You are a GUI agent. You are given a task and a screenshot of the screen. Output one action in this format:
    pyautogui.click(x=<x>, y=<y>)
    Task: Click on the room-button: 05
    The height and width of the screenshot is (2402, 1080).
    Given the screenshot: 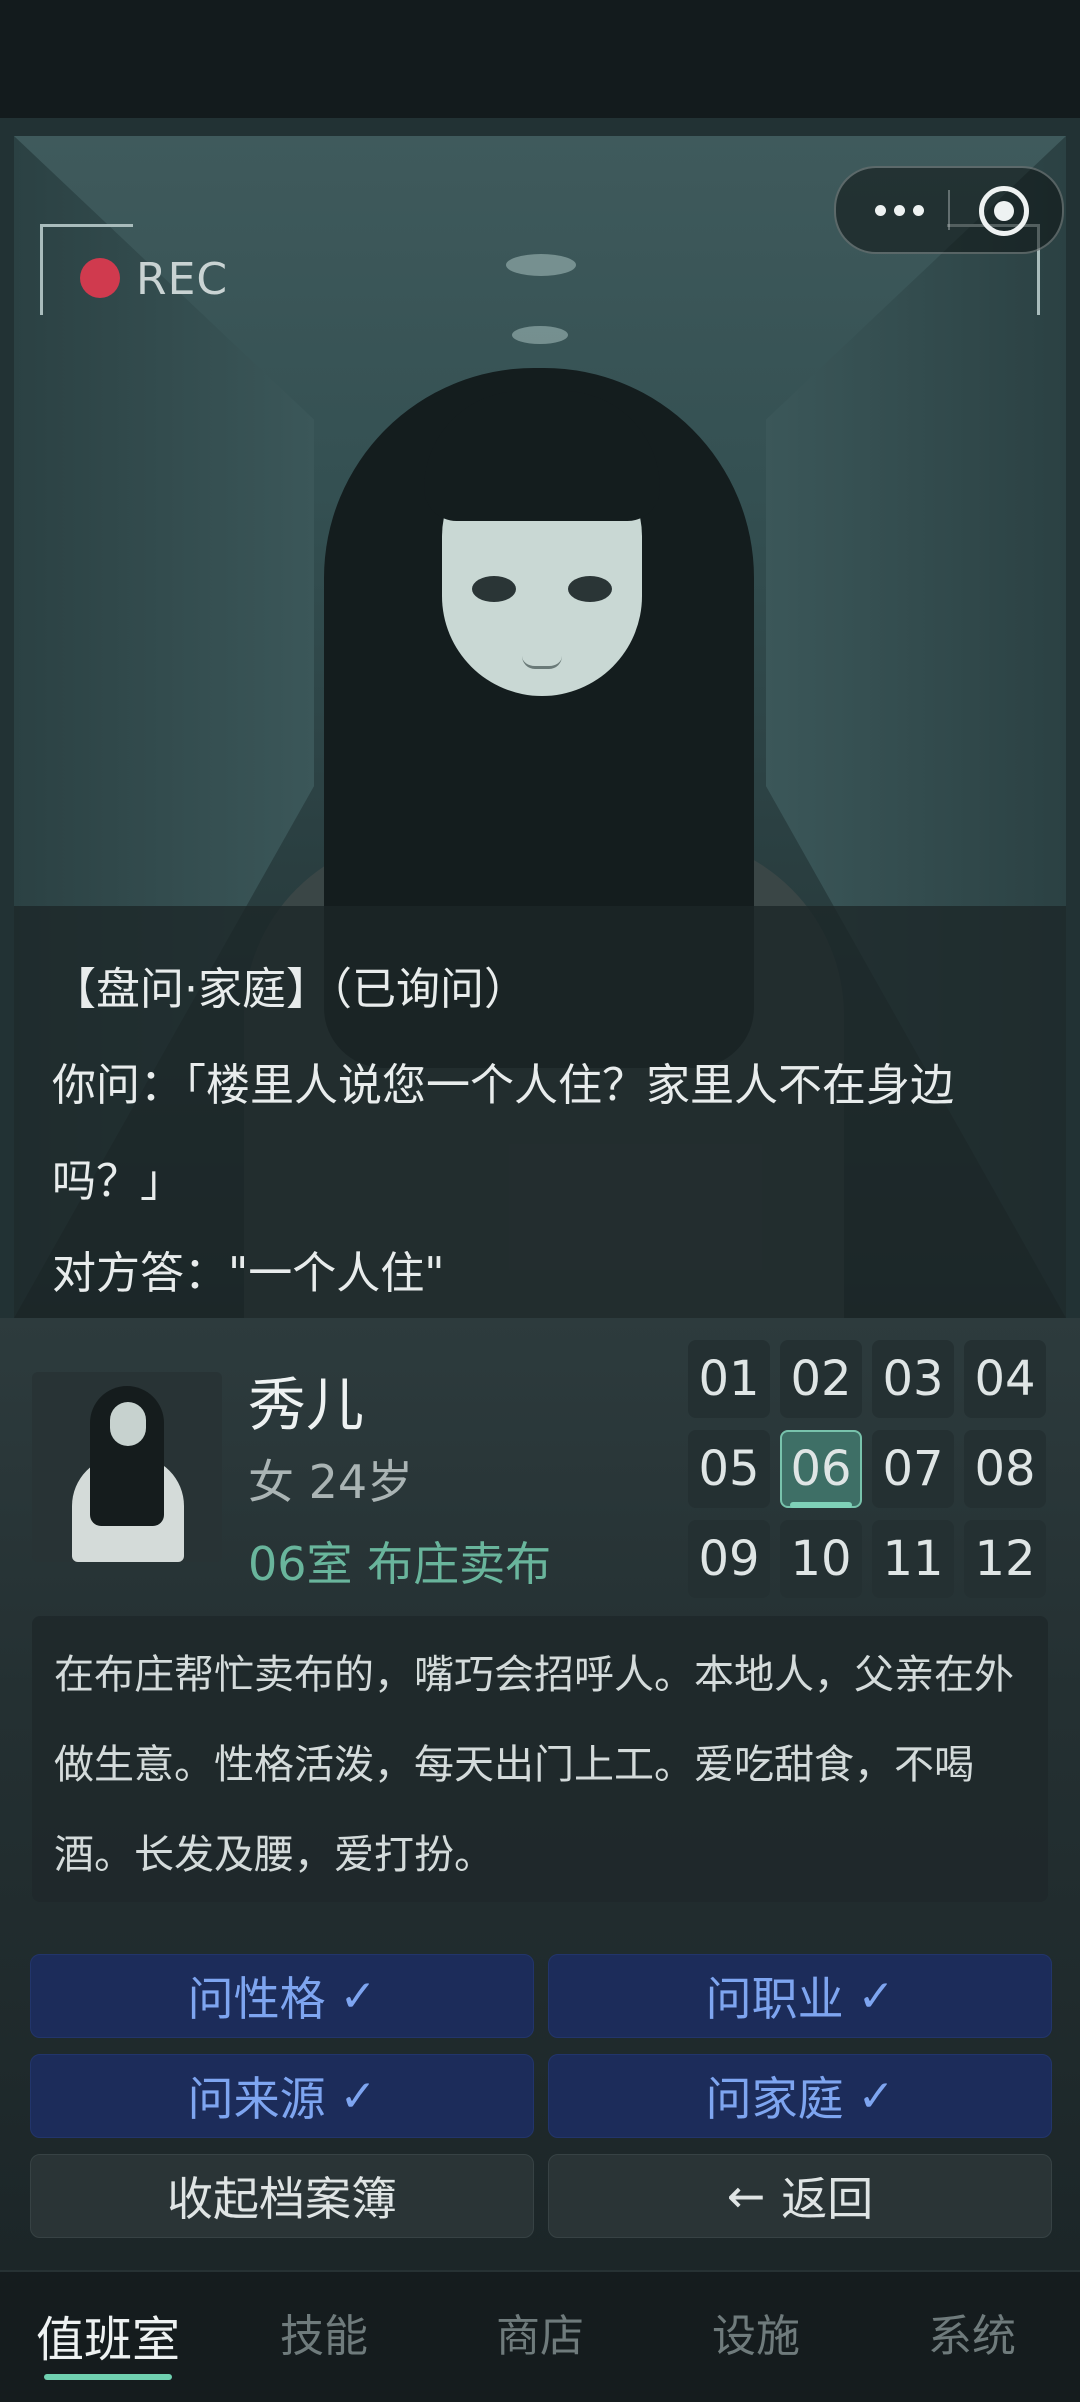 What is the action you would take?
    pyautogui.click(x=729, y=1469)
    